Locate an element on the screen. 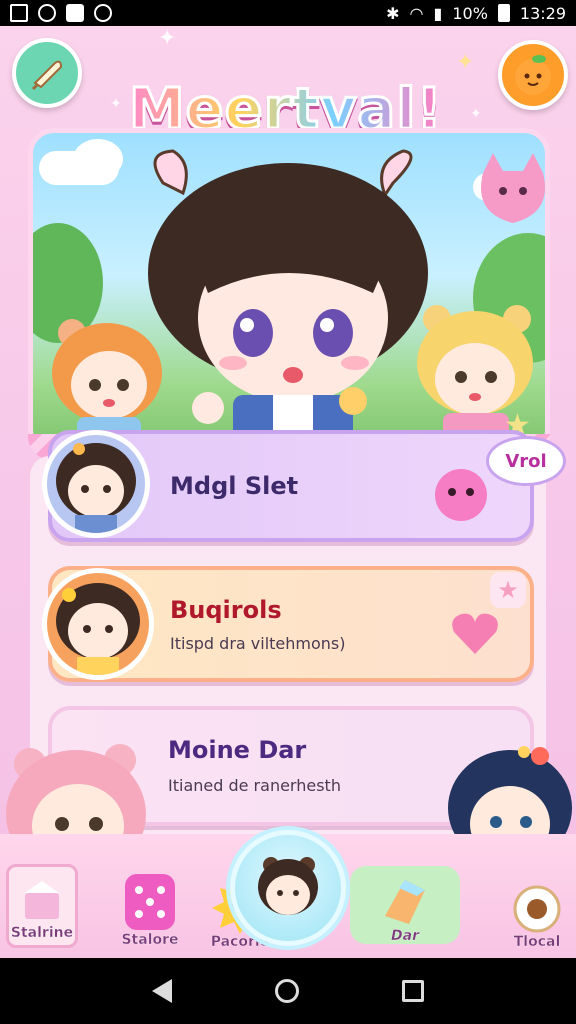 Image resolution: width=576 pixels, height=1024 pixels. avatar-center-icon is located at coordinates (288, 886).